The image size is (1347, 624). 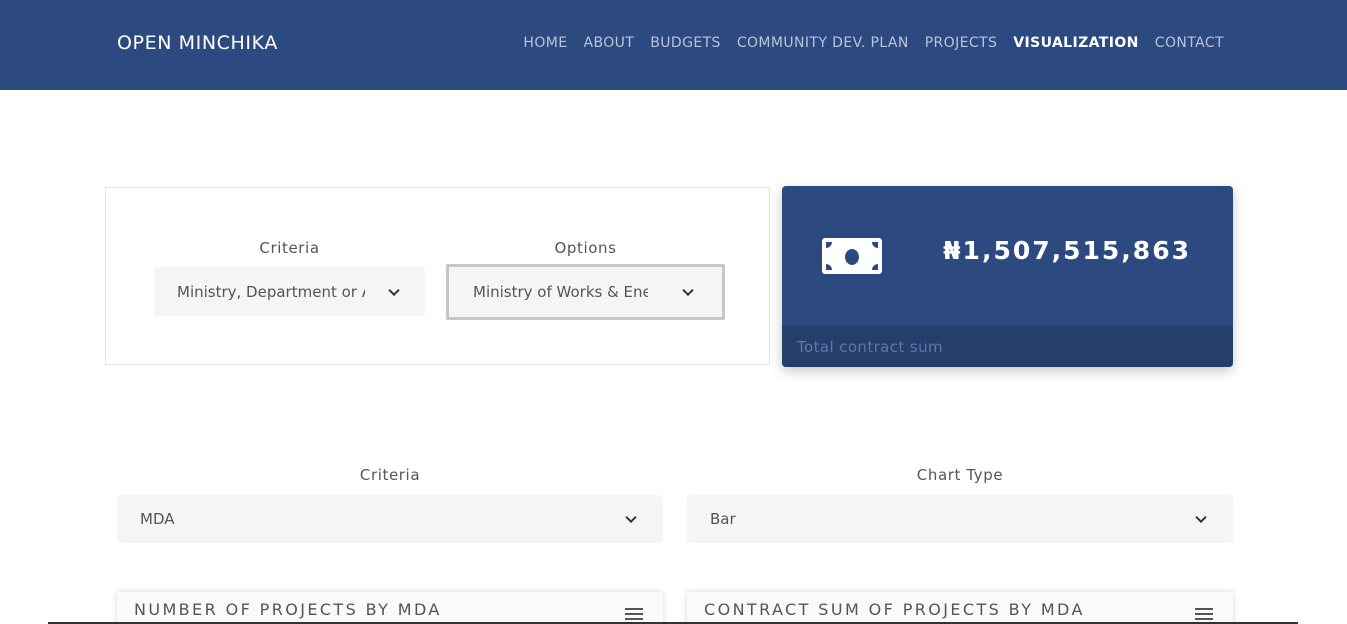 What do you see at coordinates (197, 43) in the screenshot?
I see `brand-logo: OPEN MINCHIKA` at bounding box center [197, 43].